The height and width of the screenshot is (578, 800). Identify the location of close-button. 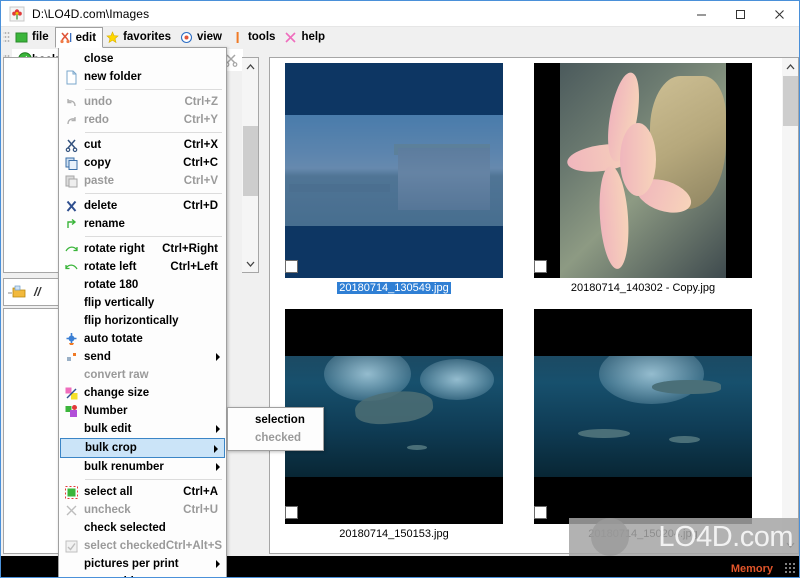
(779, 14).